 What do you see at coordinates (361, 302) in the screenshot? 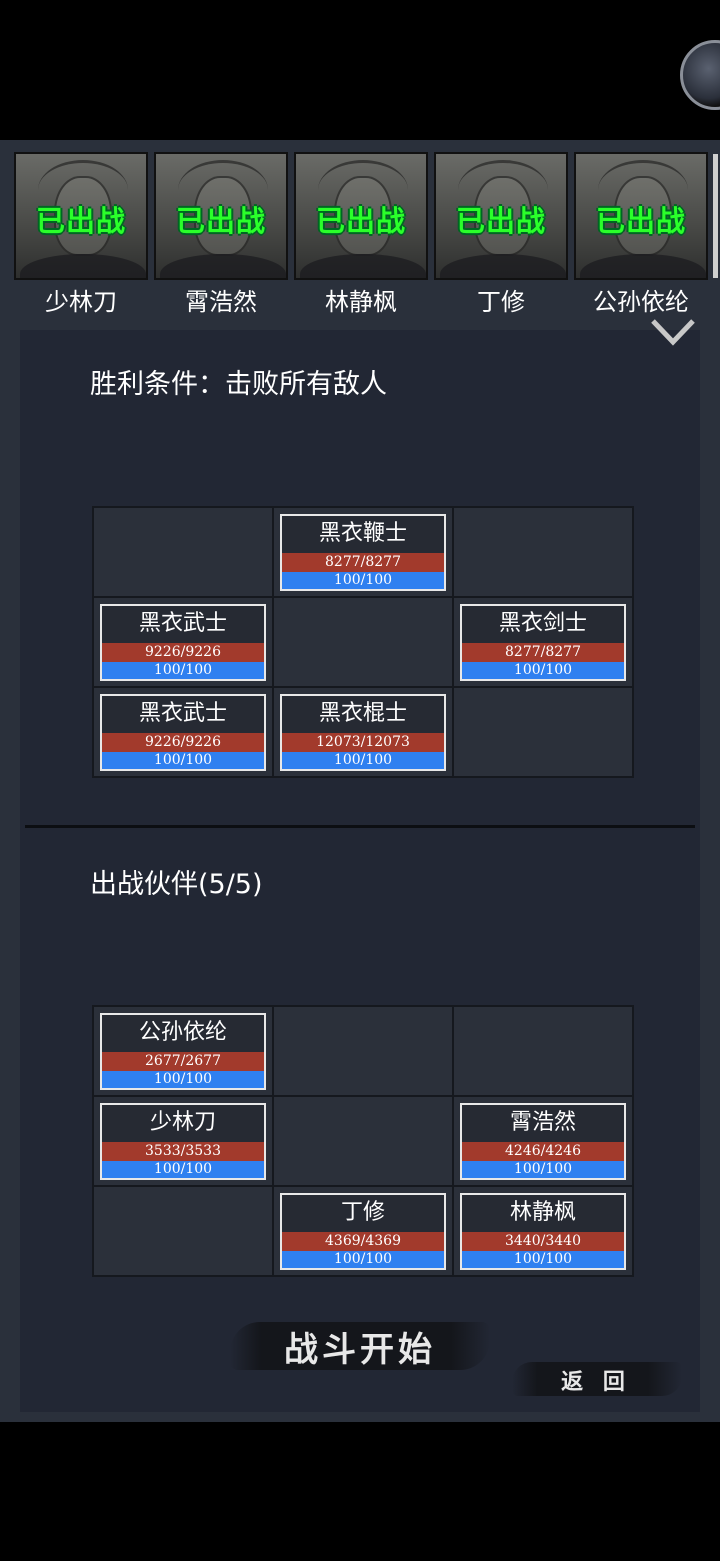
I see `roster-name: 林静枫` at bounding box center [361, 302].